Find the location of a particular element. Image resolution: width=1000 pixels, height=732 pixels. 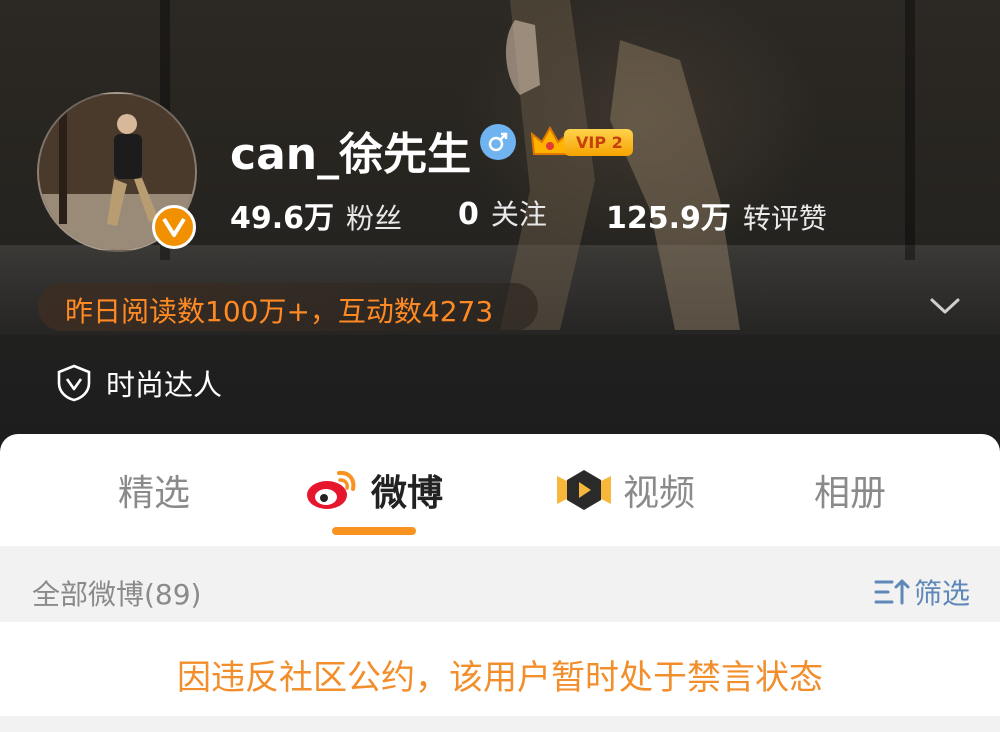

filter-button-label: 筛选 is located at coordinates (942, 593).